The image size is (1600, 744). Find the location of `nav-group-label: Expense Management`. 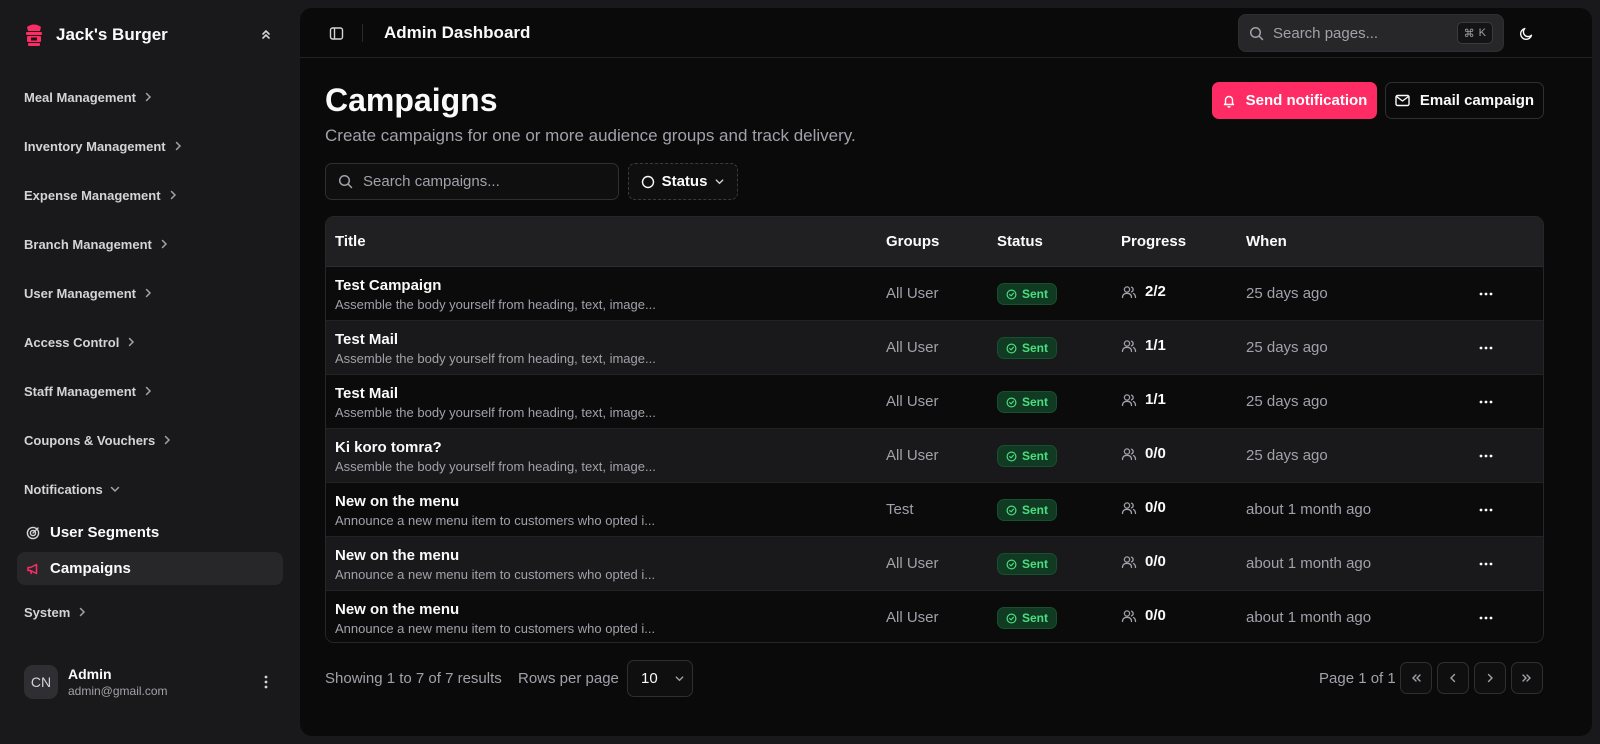

nav-group-label: Expense Management is located at coordinates (92, 195).